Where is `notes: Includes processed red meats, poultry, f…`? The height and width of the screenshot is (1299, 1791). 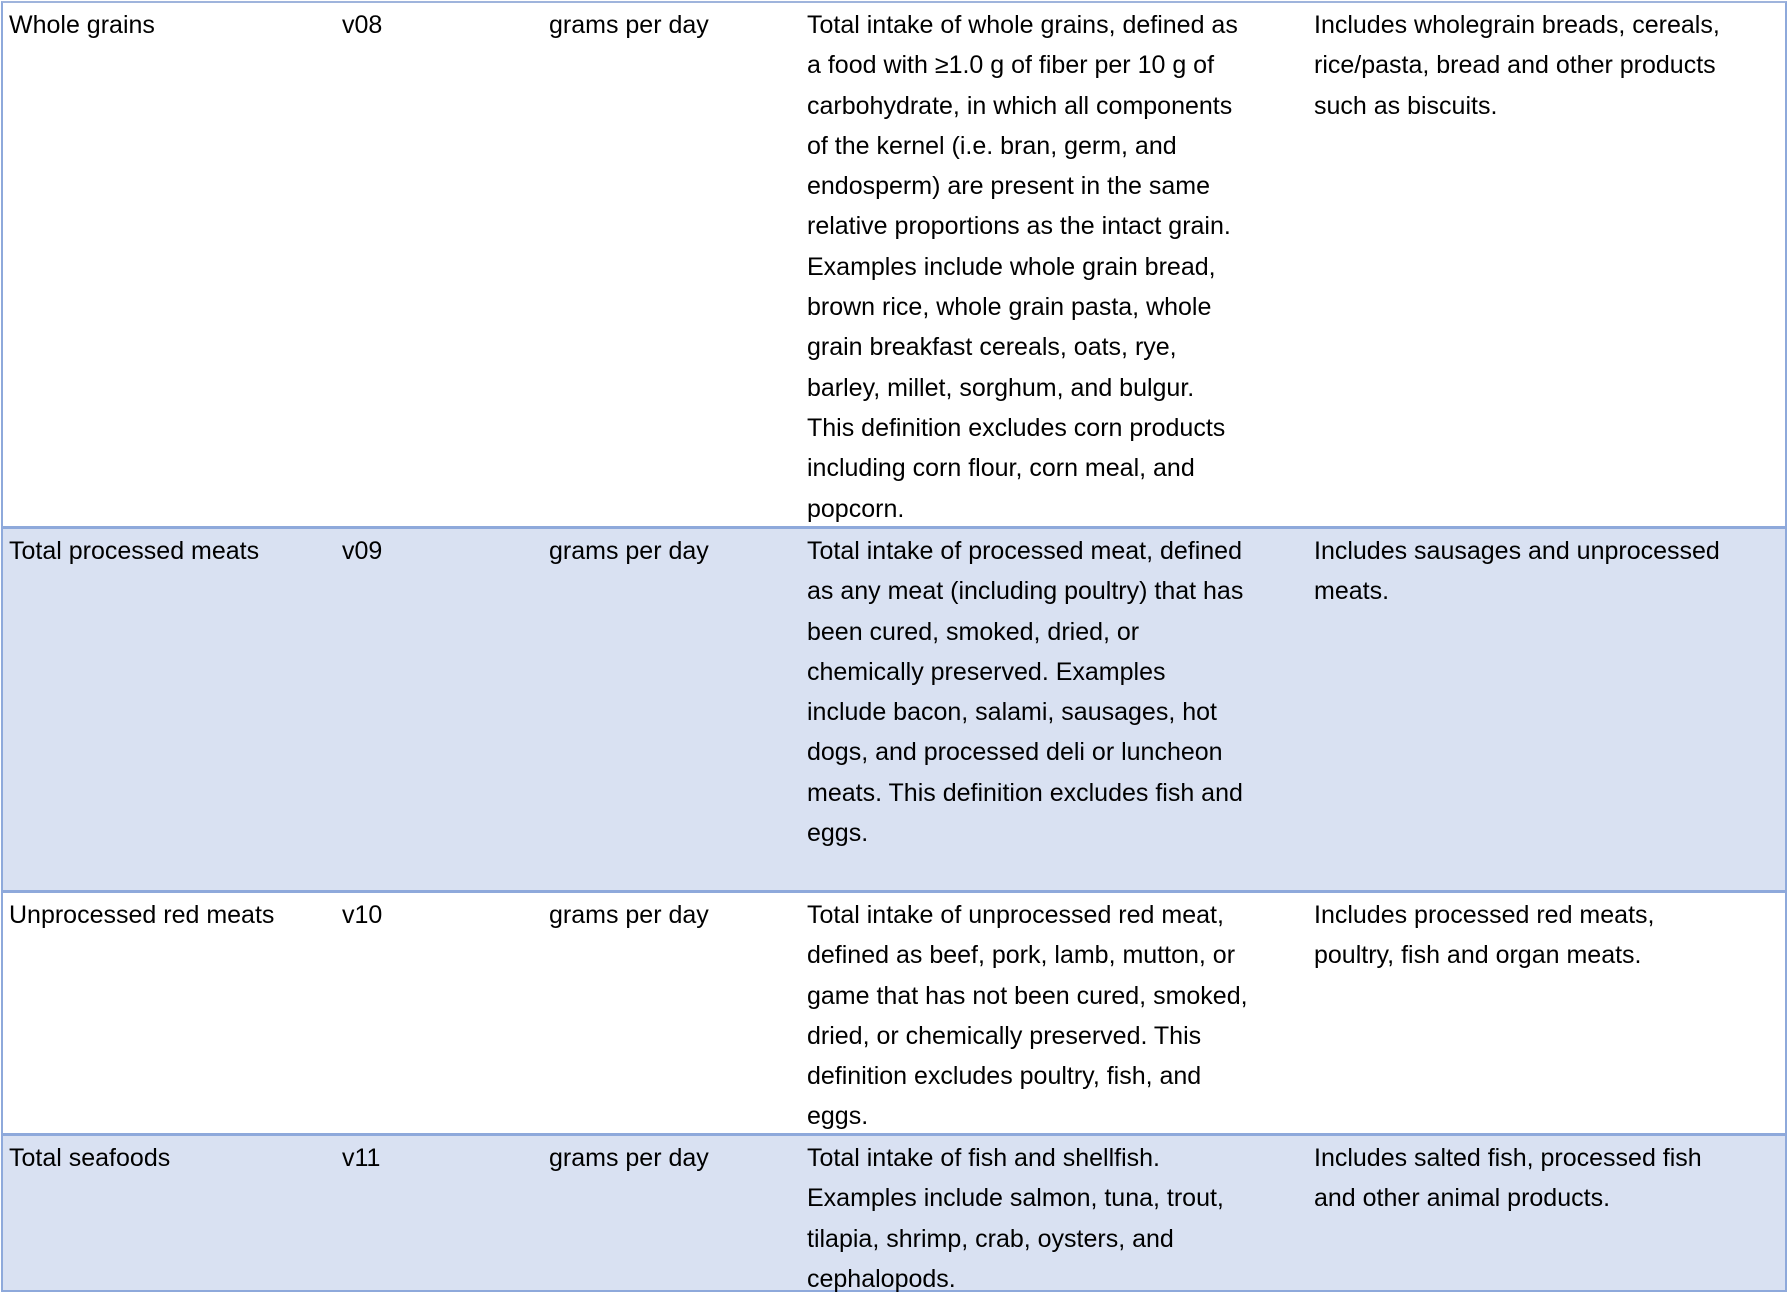 notes: Includes processed red meats, poultry, f… is located at coordinates (1484, 935).